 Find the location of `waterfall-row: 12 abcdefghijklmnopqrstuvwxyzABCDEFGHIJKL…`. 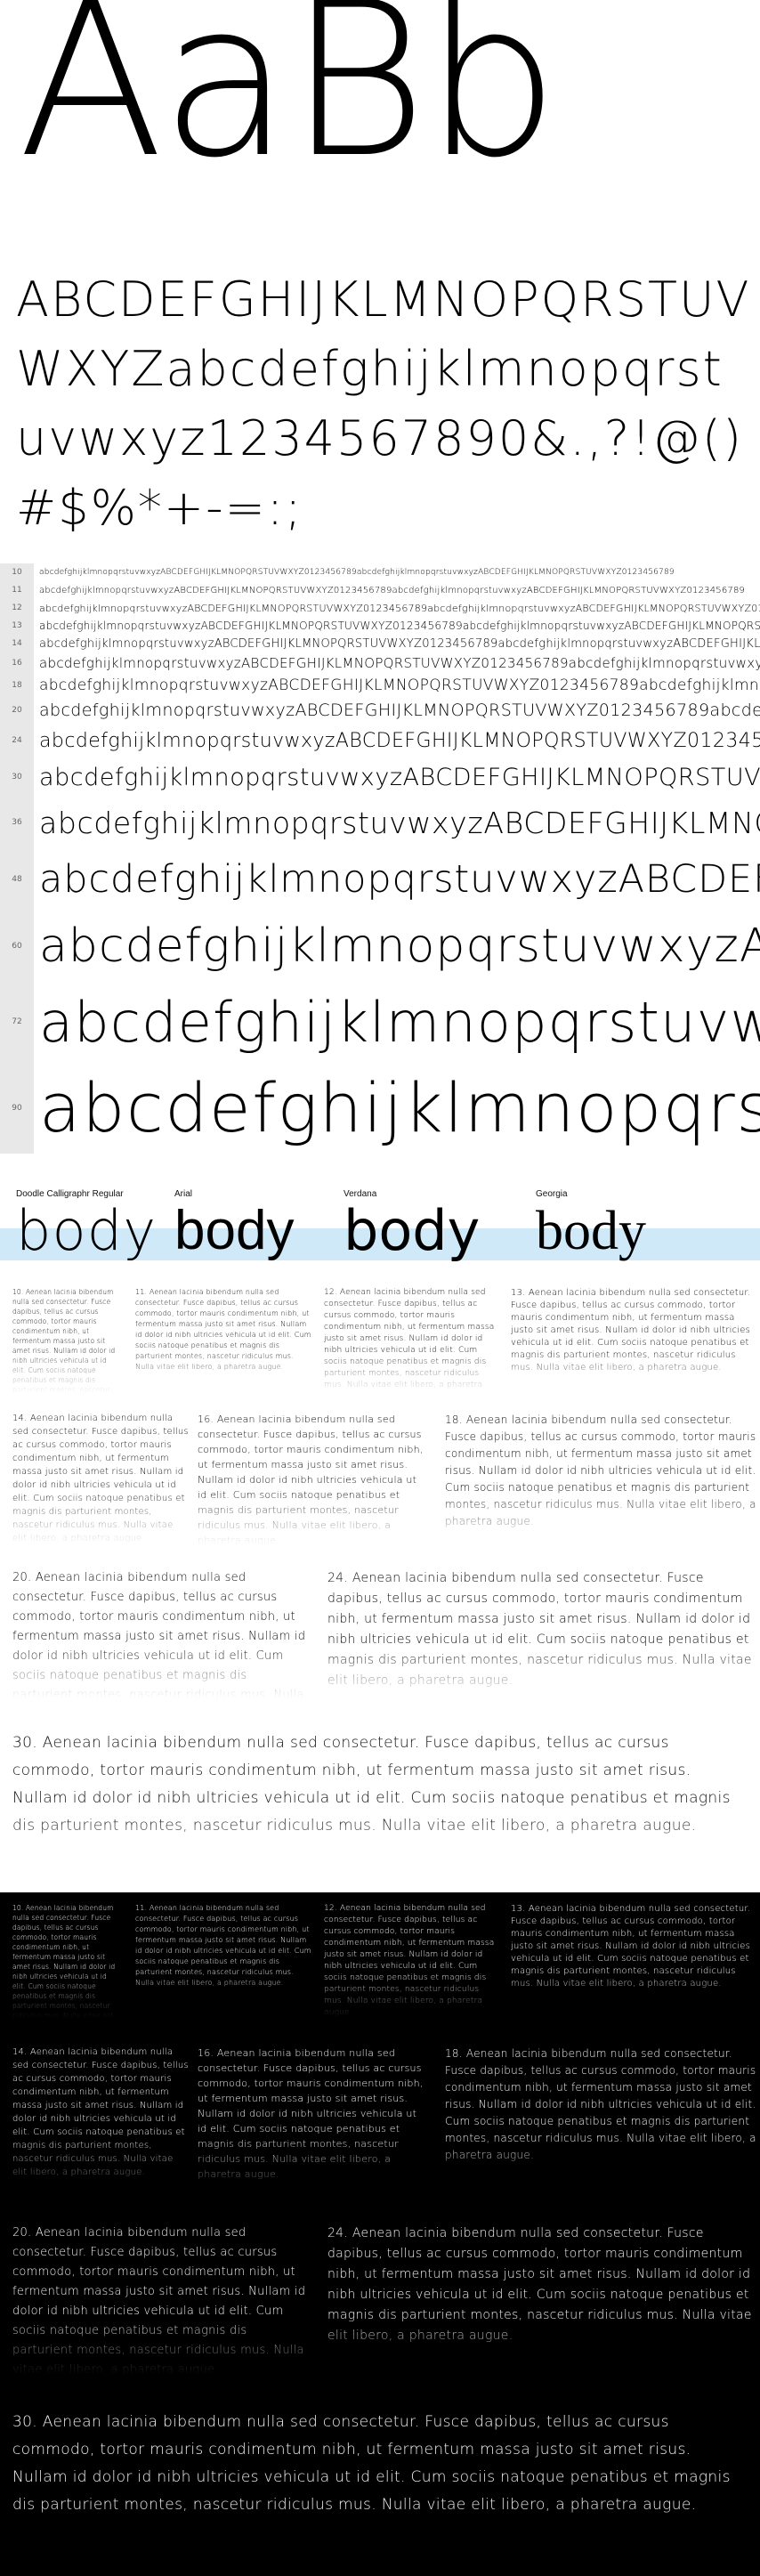

waterfall-row: 12 abcdefghijklmnopqrstuvwxyzABCDEFGHIJKL… is located at coordinates (380, 608).